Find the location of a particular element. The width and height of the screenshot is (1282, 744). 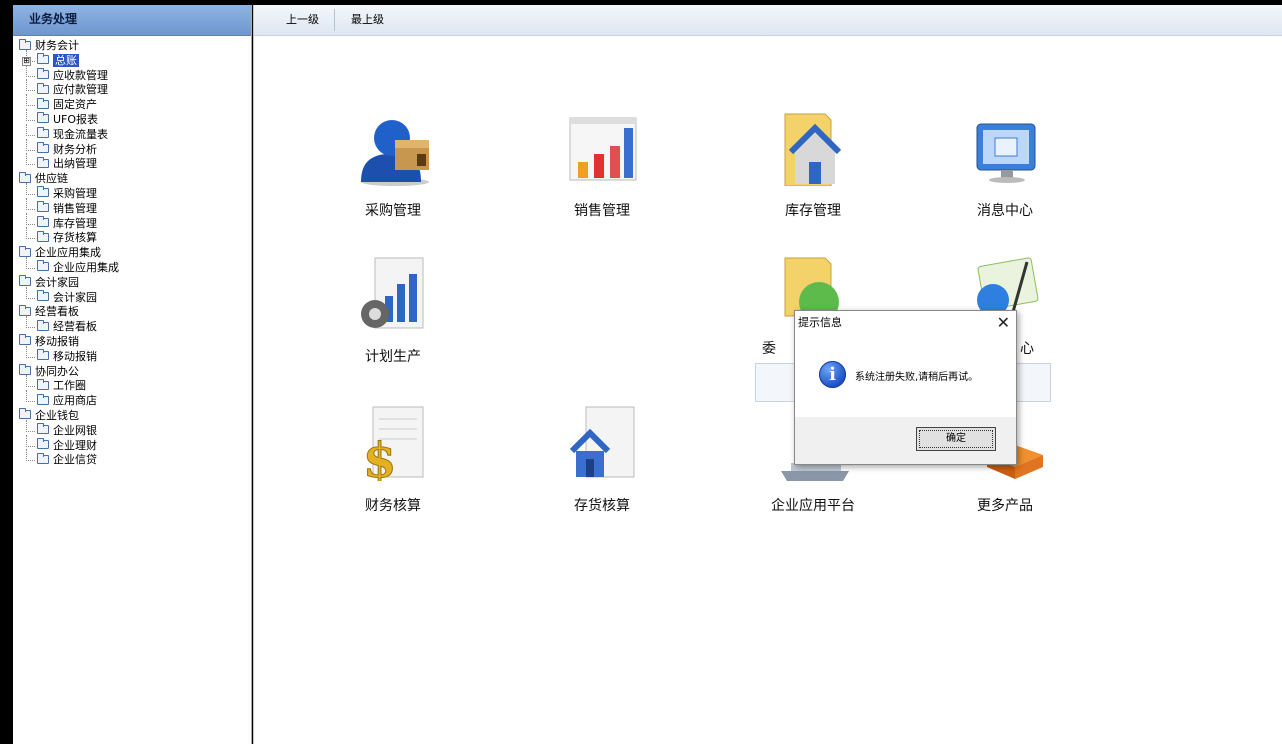

planning-chart-gear-icon is located at coordinates (393, 294).